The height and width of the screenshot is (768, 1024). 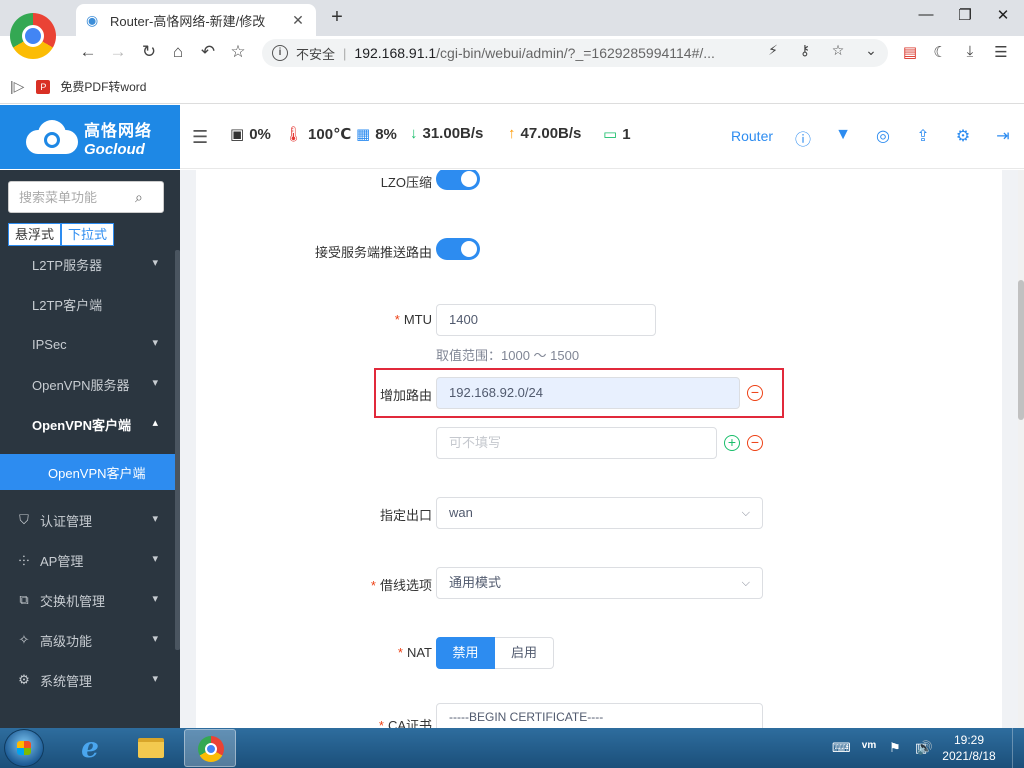 I want to click on sidebar-item-ipsec: IPSec ▾, so click(x=90, y=344).